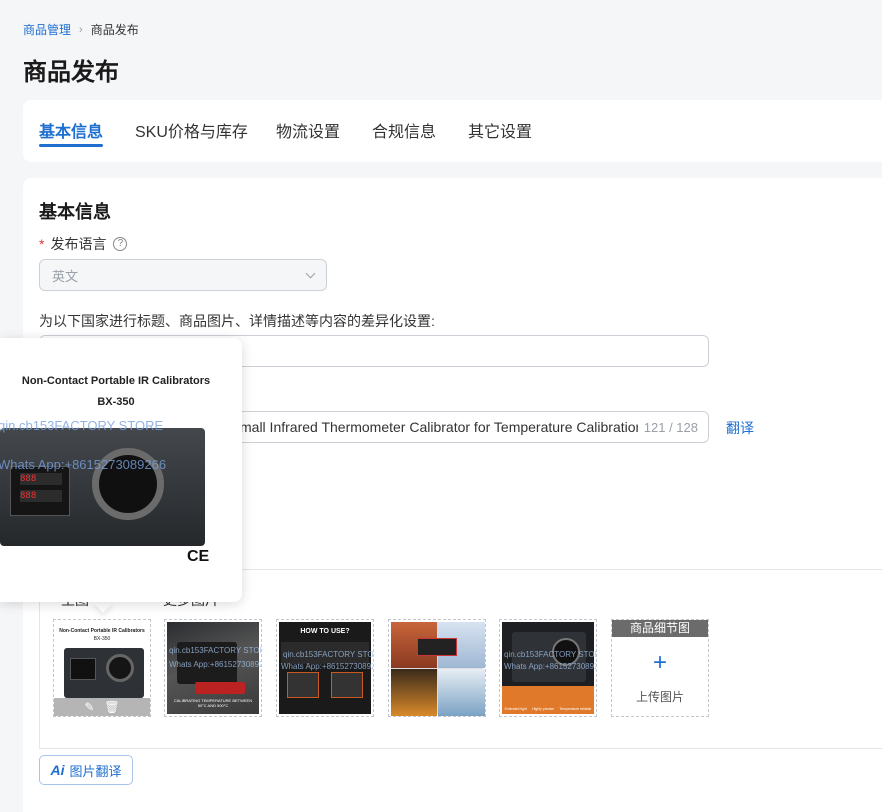 The image size is (882, 812). What do you see at coordinates (42, 244) in the screenshot?
I see `required-mark: *` at bounding box center [42, 244].